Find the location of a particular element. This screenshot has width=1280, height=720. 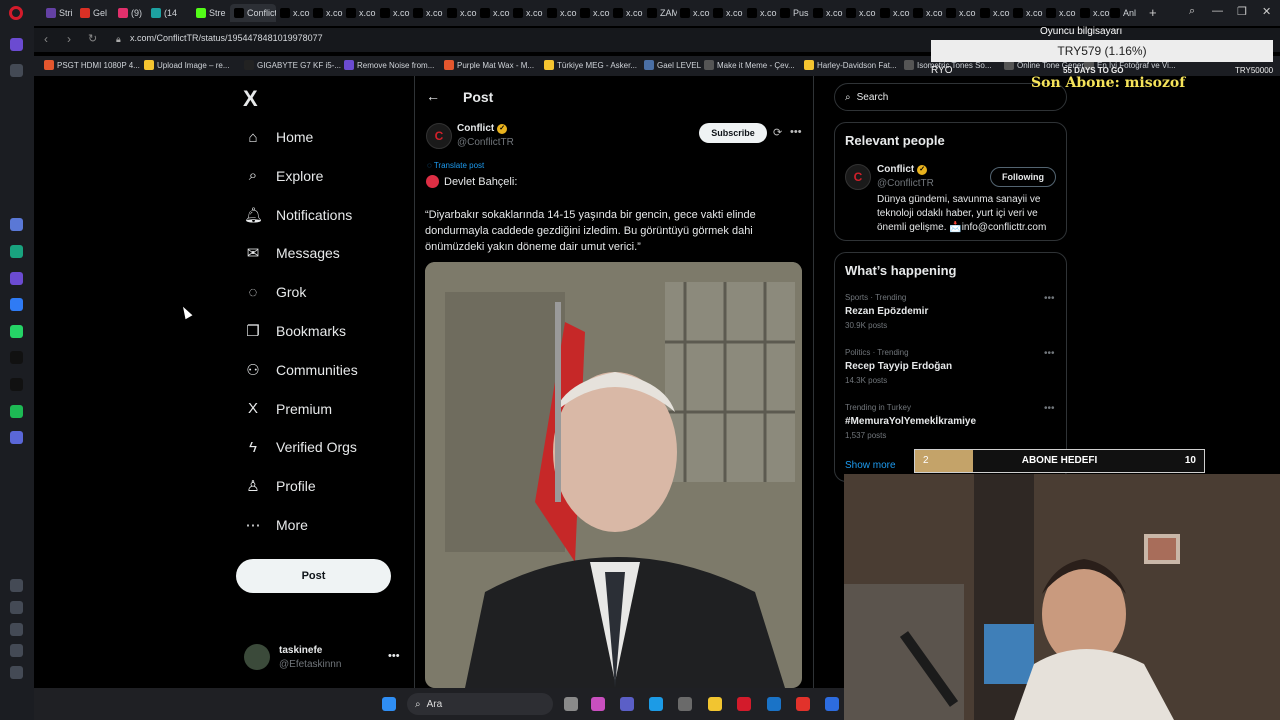

more-icon is located at coordinates (16, 672).